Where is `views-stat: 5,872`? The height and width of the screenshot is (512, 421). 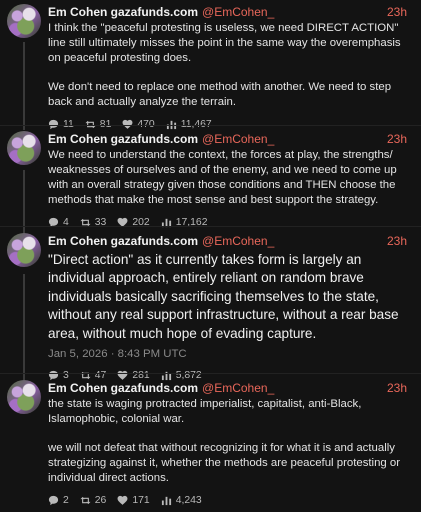 views-stat: 5,872 is located at coordinates (181, 375).